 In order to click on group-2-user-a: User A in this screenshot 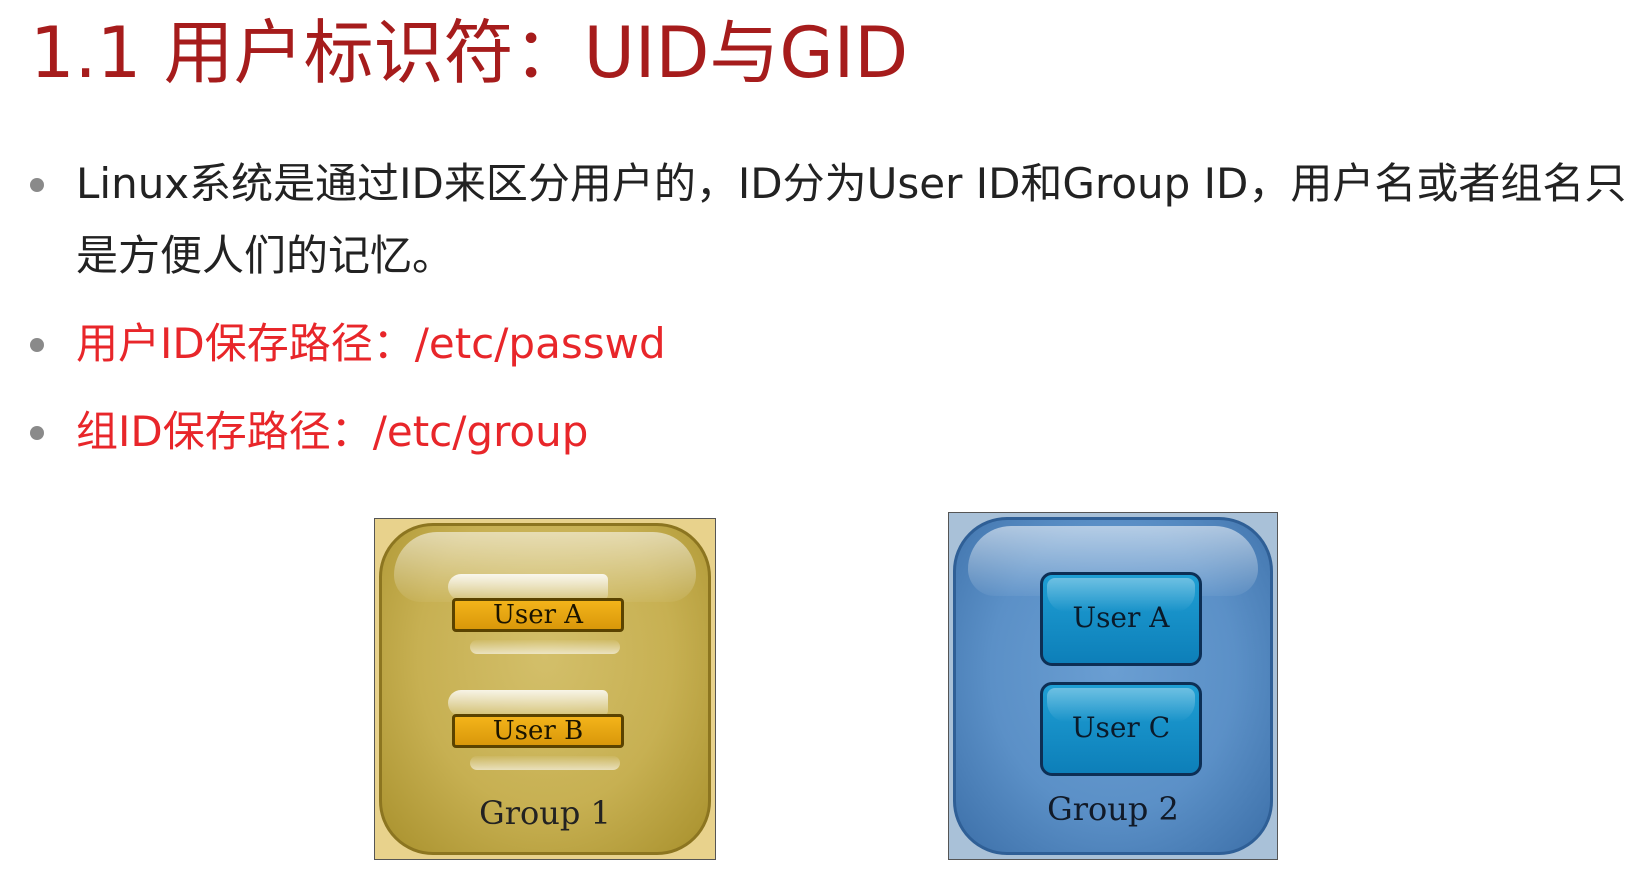, I will do `click(1121, 619)`.